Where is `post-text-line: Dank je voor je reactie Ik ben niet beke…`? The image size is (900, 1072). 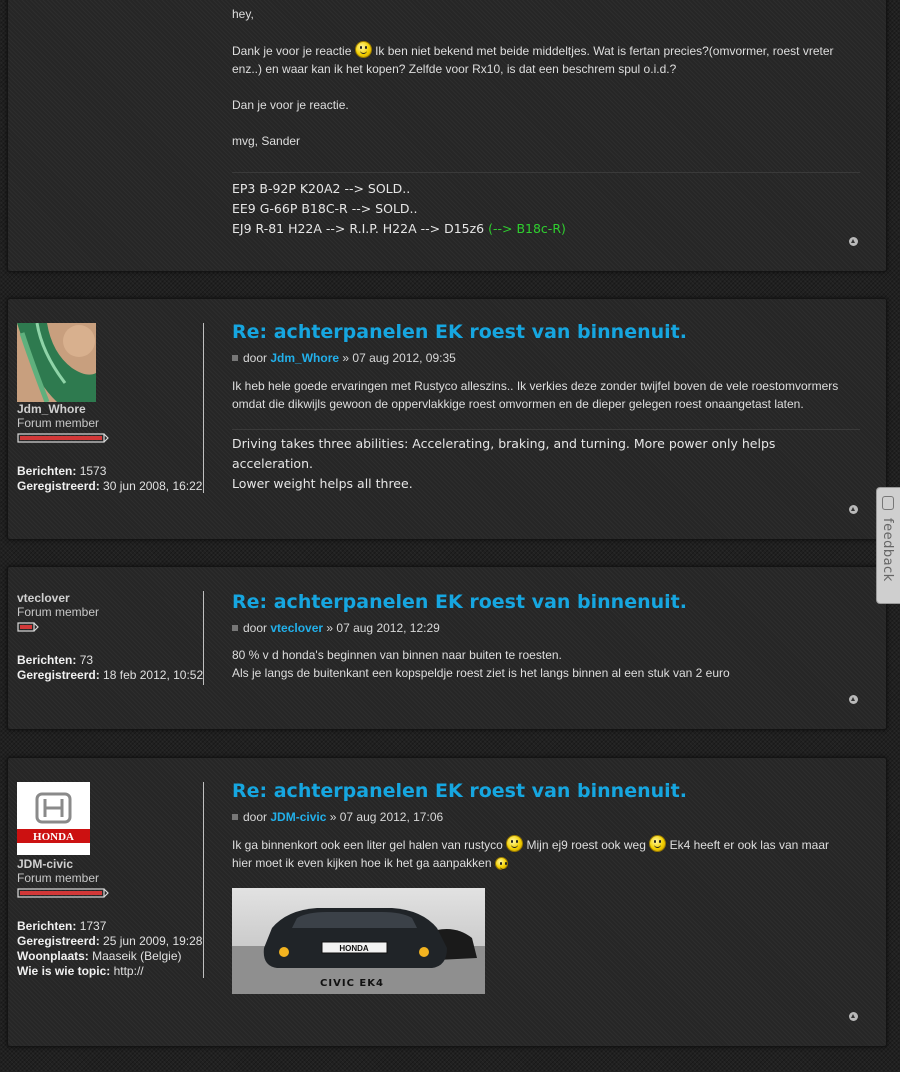 post-text-line: Dank je voor je reactie Ik ben niet beke… is located at coordinates (546, 50).